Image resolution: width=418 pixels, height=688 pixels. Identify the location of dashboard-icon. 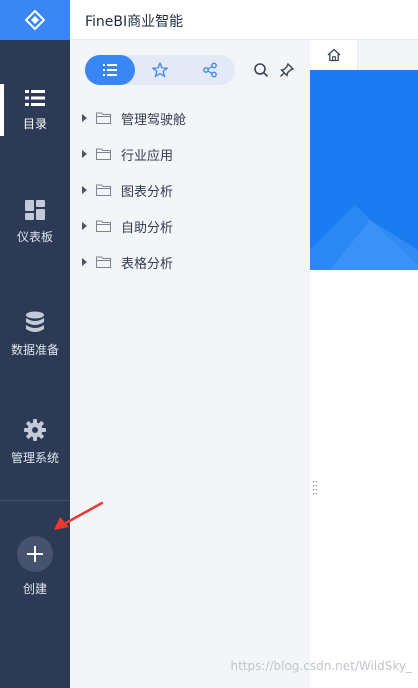
(35, 209).